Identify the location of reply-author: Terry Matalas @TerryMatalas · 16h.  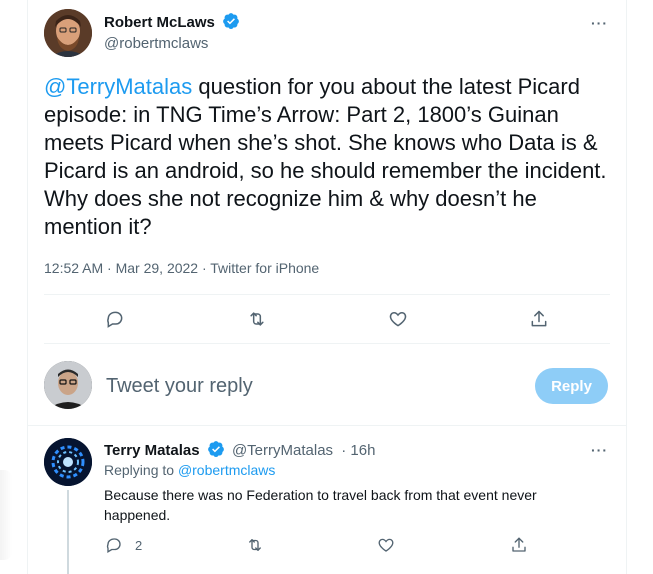
(239, 449).